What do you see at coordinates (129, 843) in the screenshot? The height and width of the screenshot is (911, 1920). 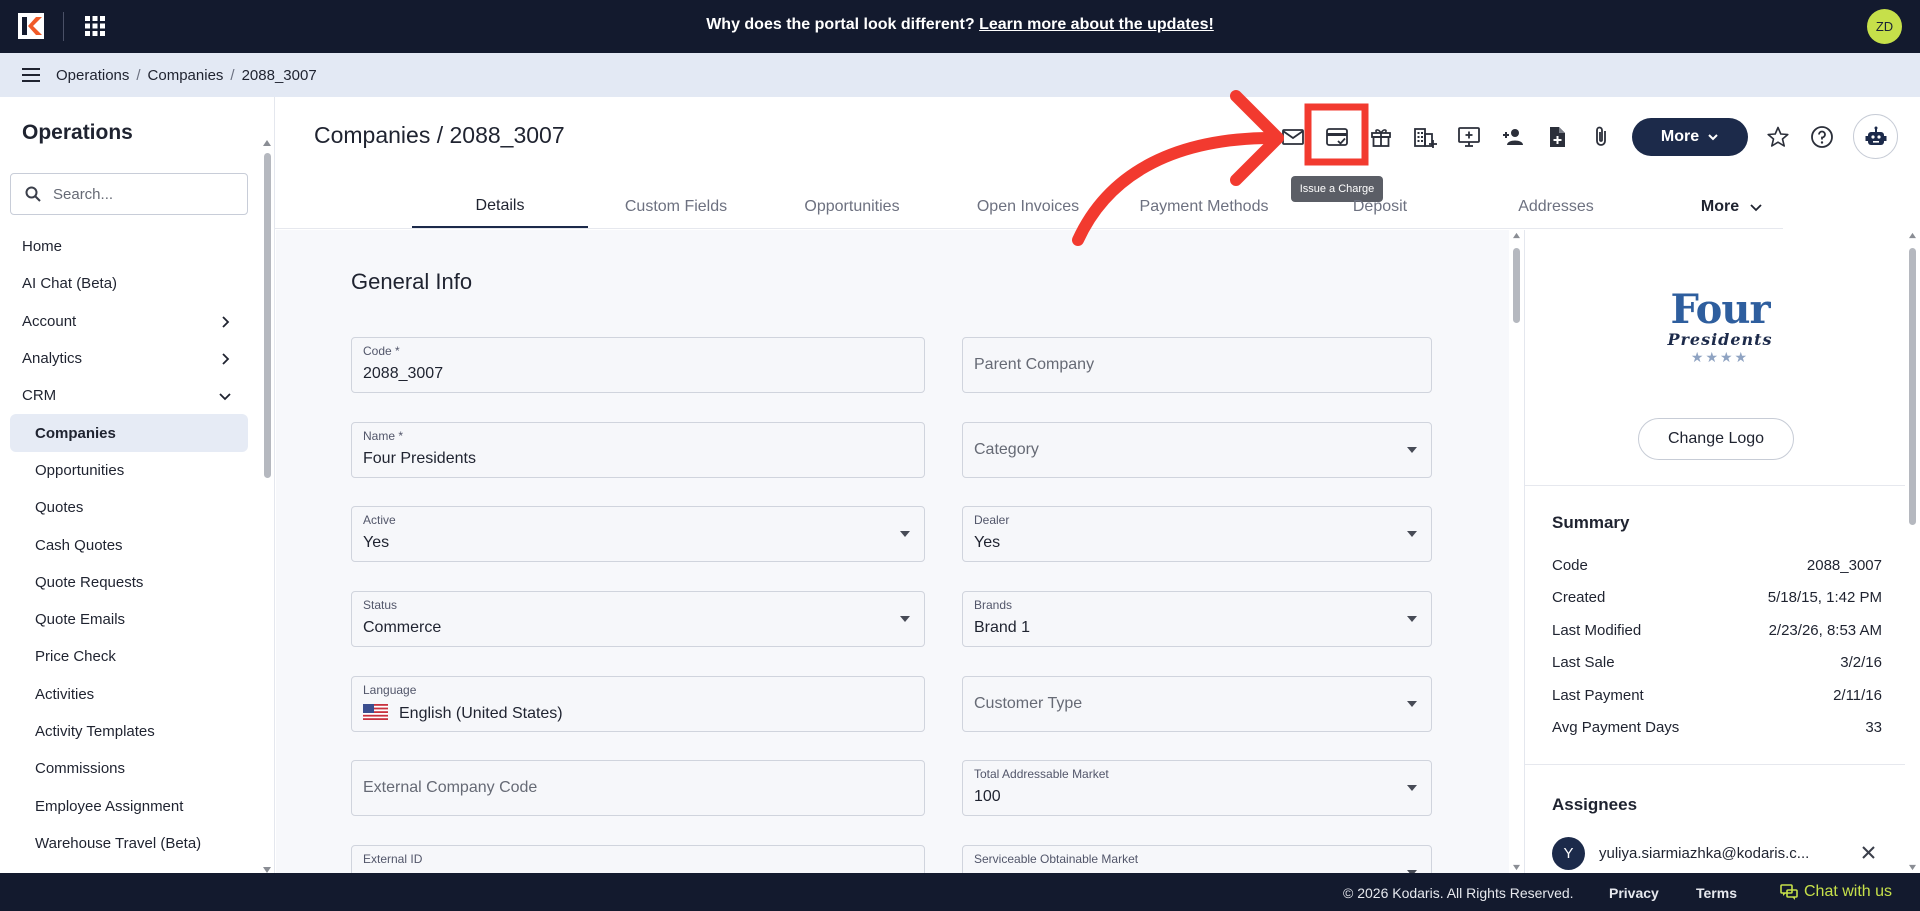 I see `sidebar-item-warehouse-travel: Warehouse Travel (Beta)` at bounding box center [129, 843].